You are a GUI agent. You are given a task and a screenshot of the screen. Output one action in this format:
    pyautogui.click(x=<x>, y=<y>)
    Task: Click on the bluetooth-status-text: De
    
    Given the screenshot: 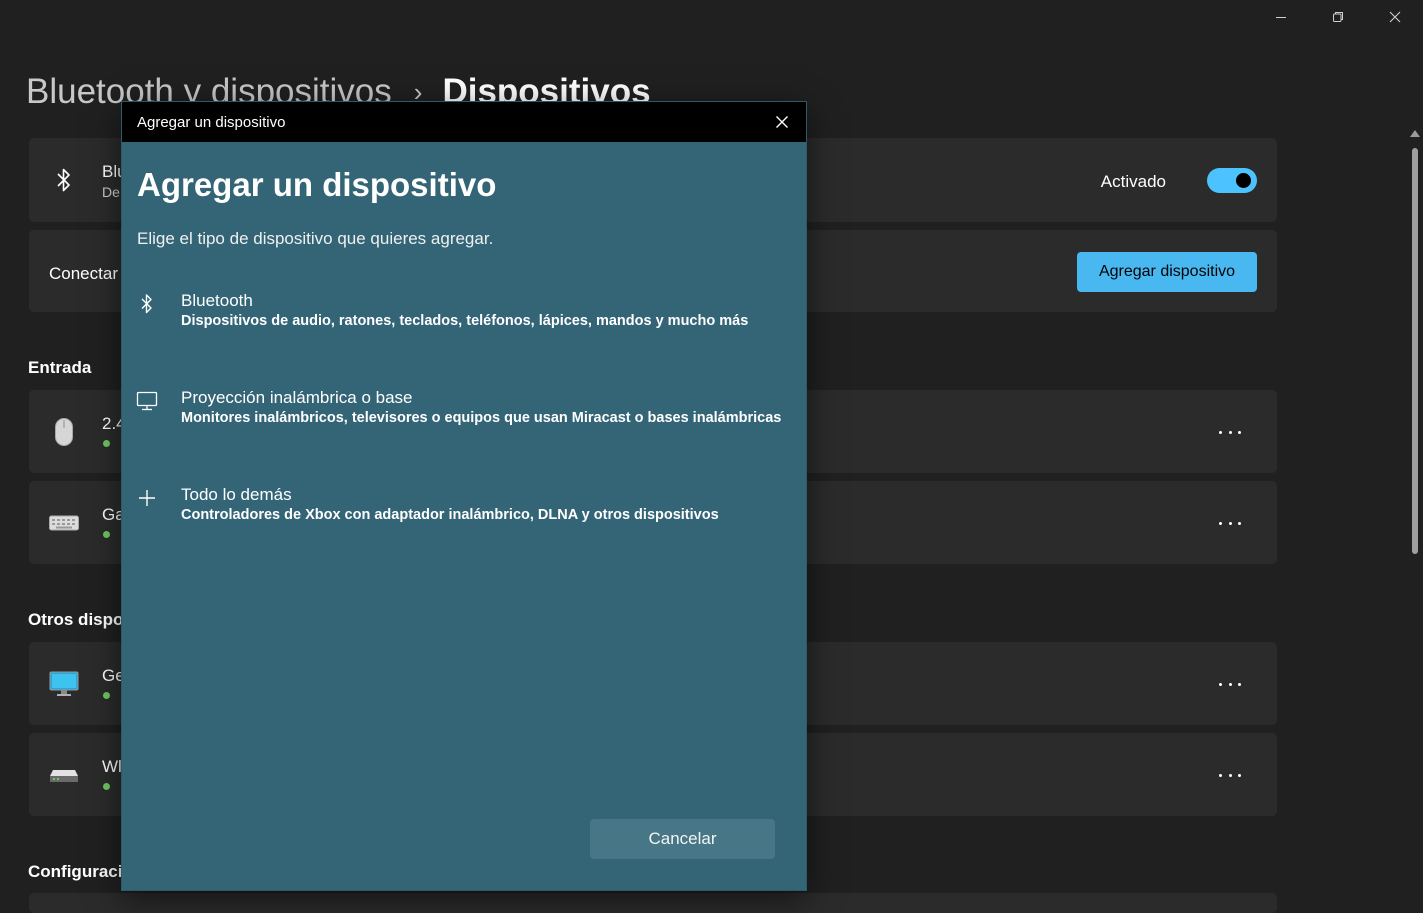 What is the action you would take?
    pyautogui.click(x=111, y=192)
    